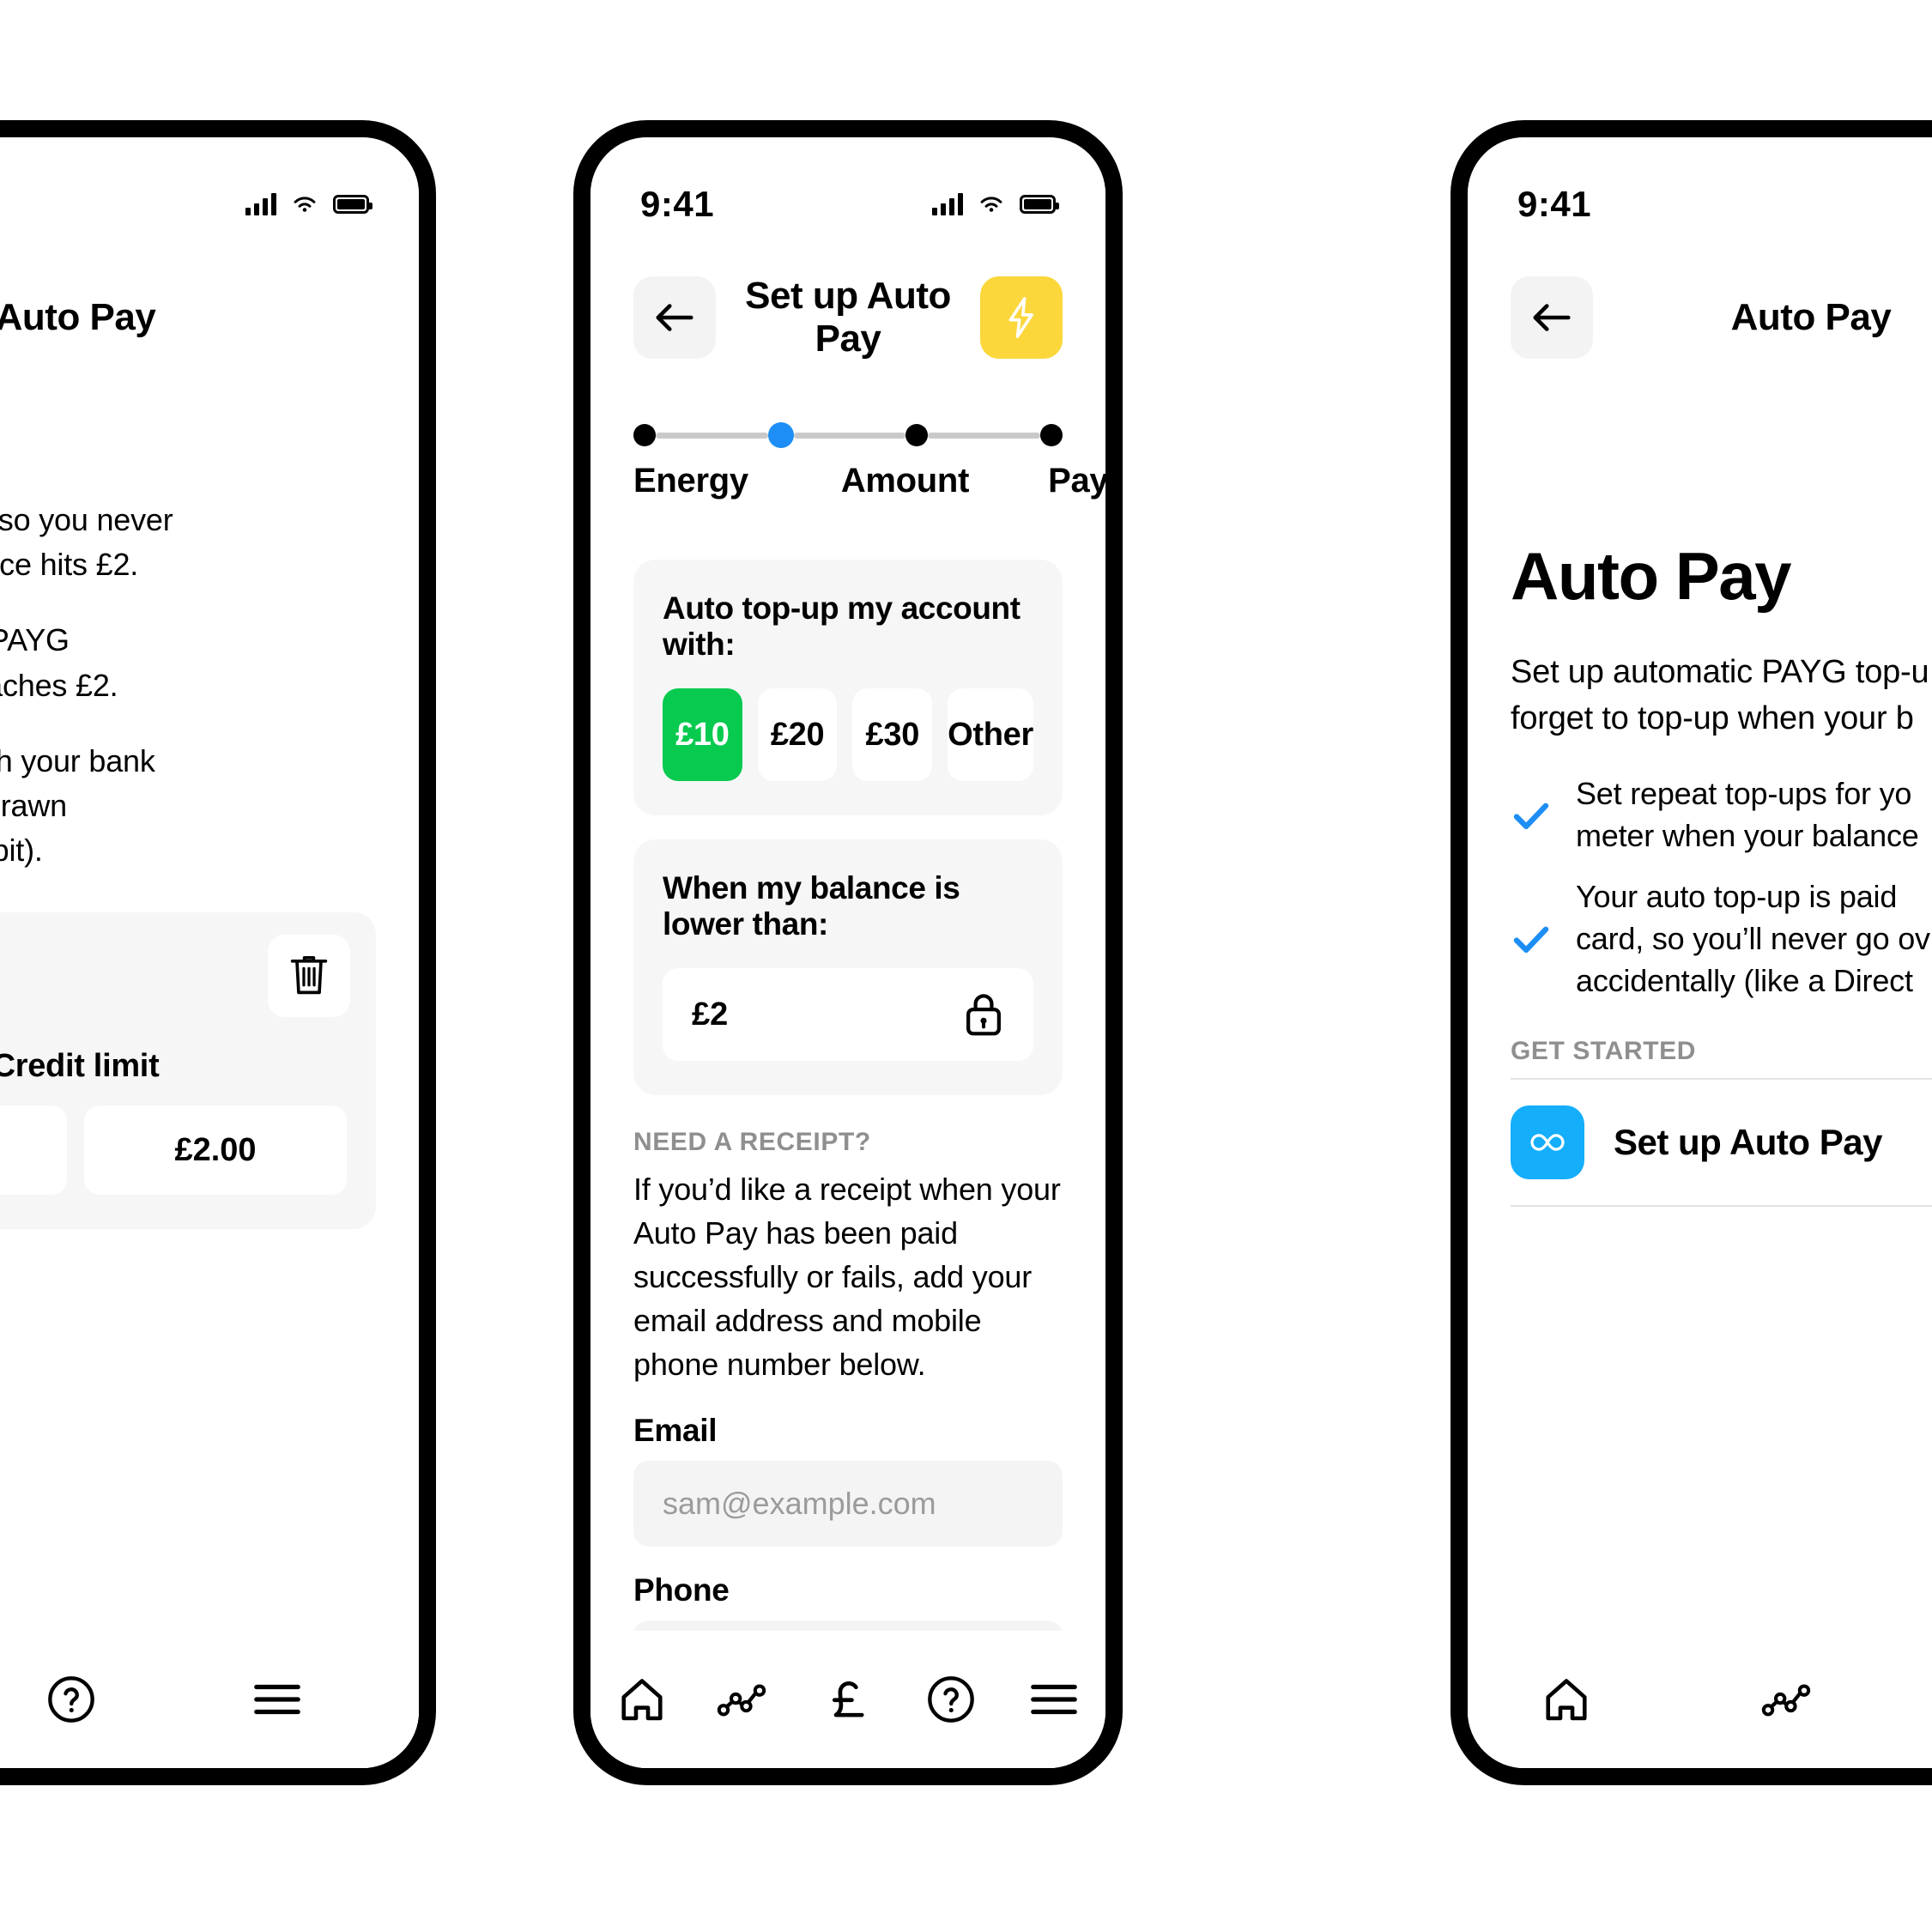  What do you see at coordinates (1652, 576) in the screenshot?
I see `auto-pay-heading: Auto Pay` at bounding box center [1652, 576].